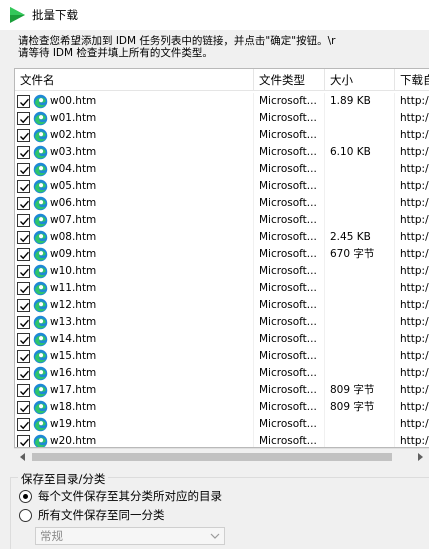 The image size is (429, 549). What do you see at coordinates (222, 254) in the screenshot?
I see `table-row: w09.htm Microsoft... 670 字节 http:/` at bounding box center [222, 254].